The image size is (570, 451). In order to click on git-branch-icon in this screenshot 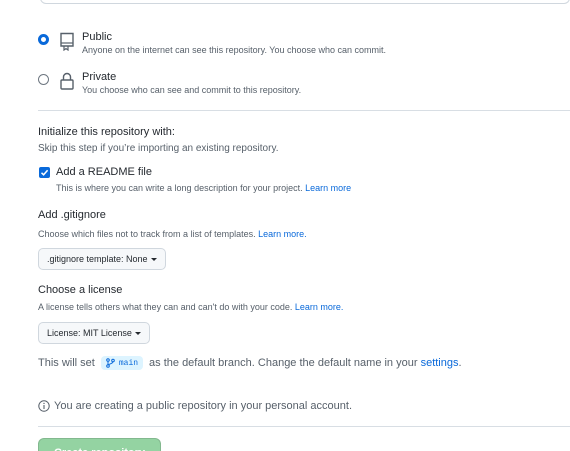, I will do `click(110, 363)`.